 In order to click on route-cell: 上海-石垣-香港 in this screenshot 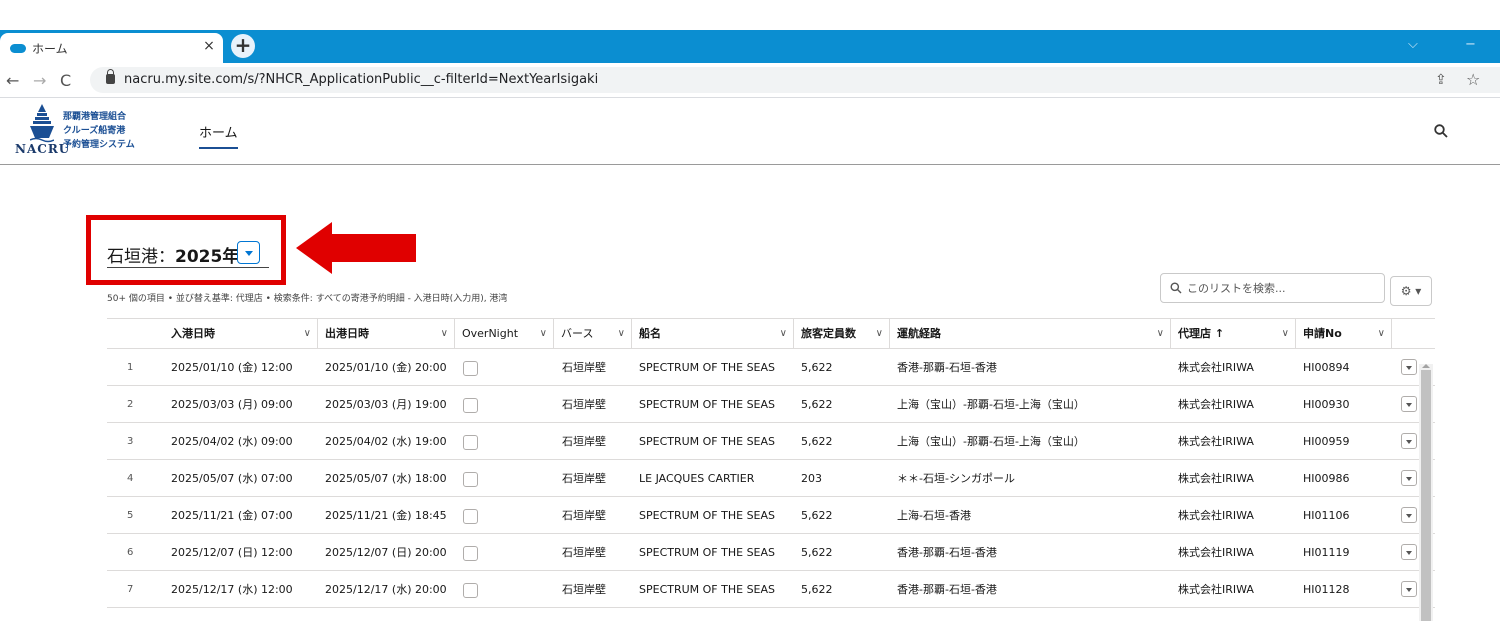, I will do `click(934, 515)`.